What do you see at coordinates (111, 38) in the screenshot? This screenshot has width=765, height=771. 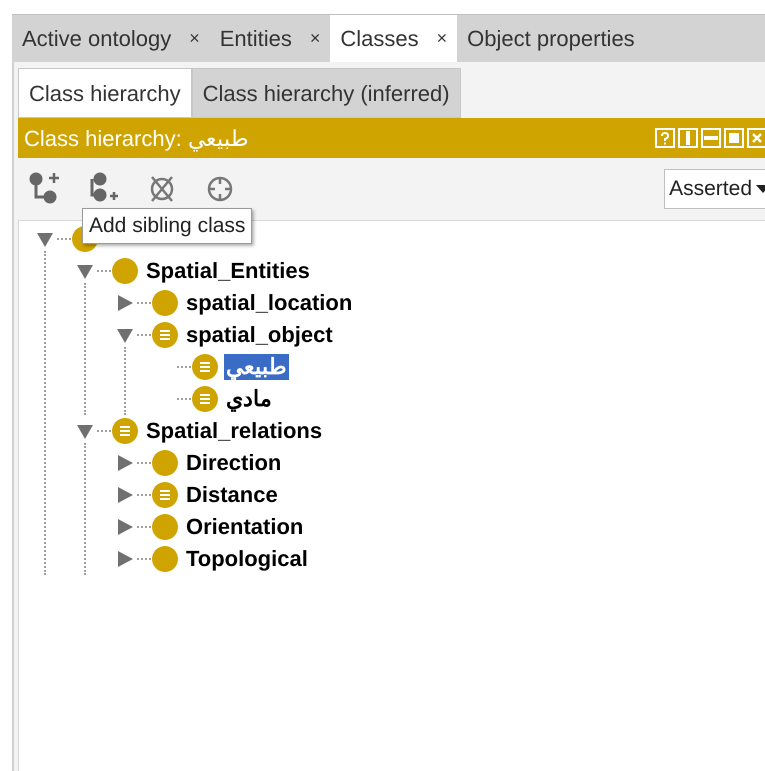 I see `tab: Active ontology ×` at bounding box center [111, 38].